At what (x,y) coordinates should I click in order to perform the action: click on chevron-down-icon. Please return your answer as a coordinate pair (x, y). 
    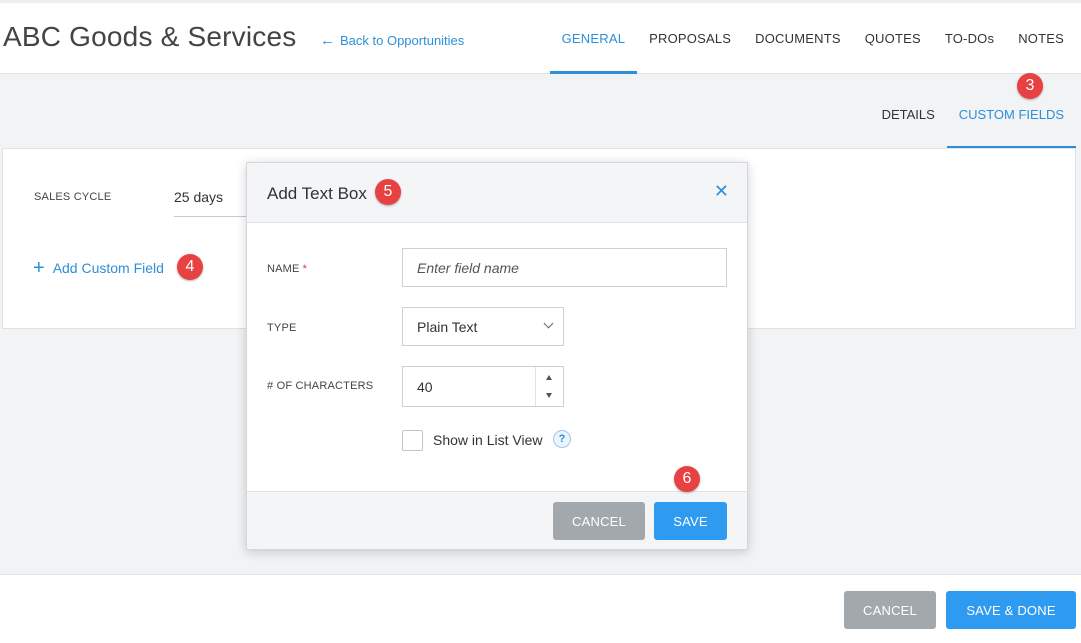
    Looking at the image, I should click on (548, 323).